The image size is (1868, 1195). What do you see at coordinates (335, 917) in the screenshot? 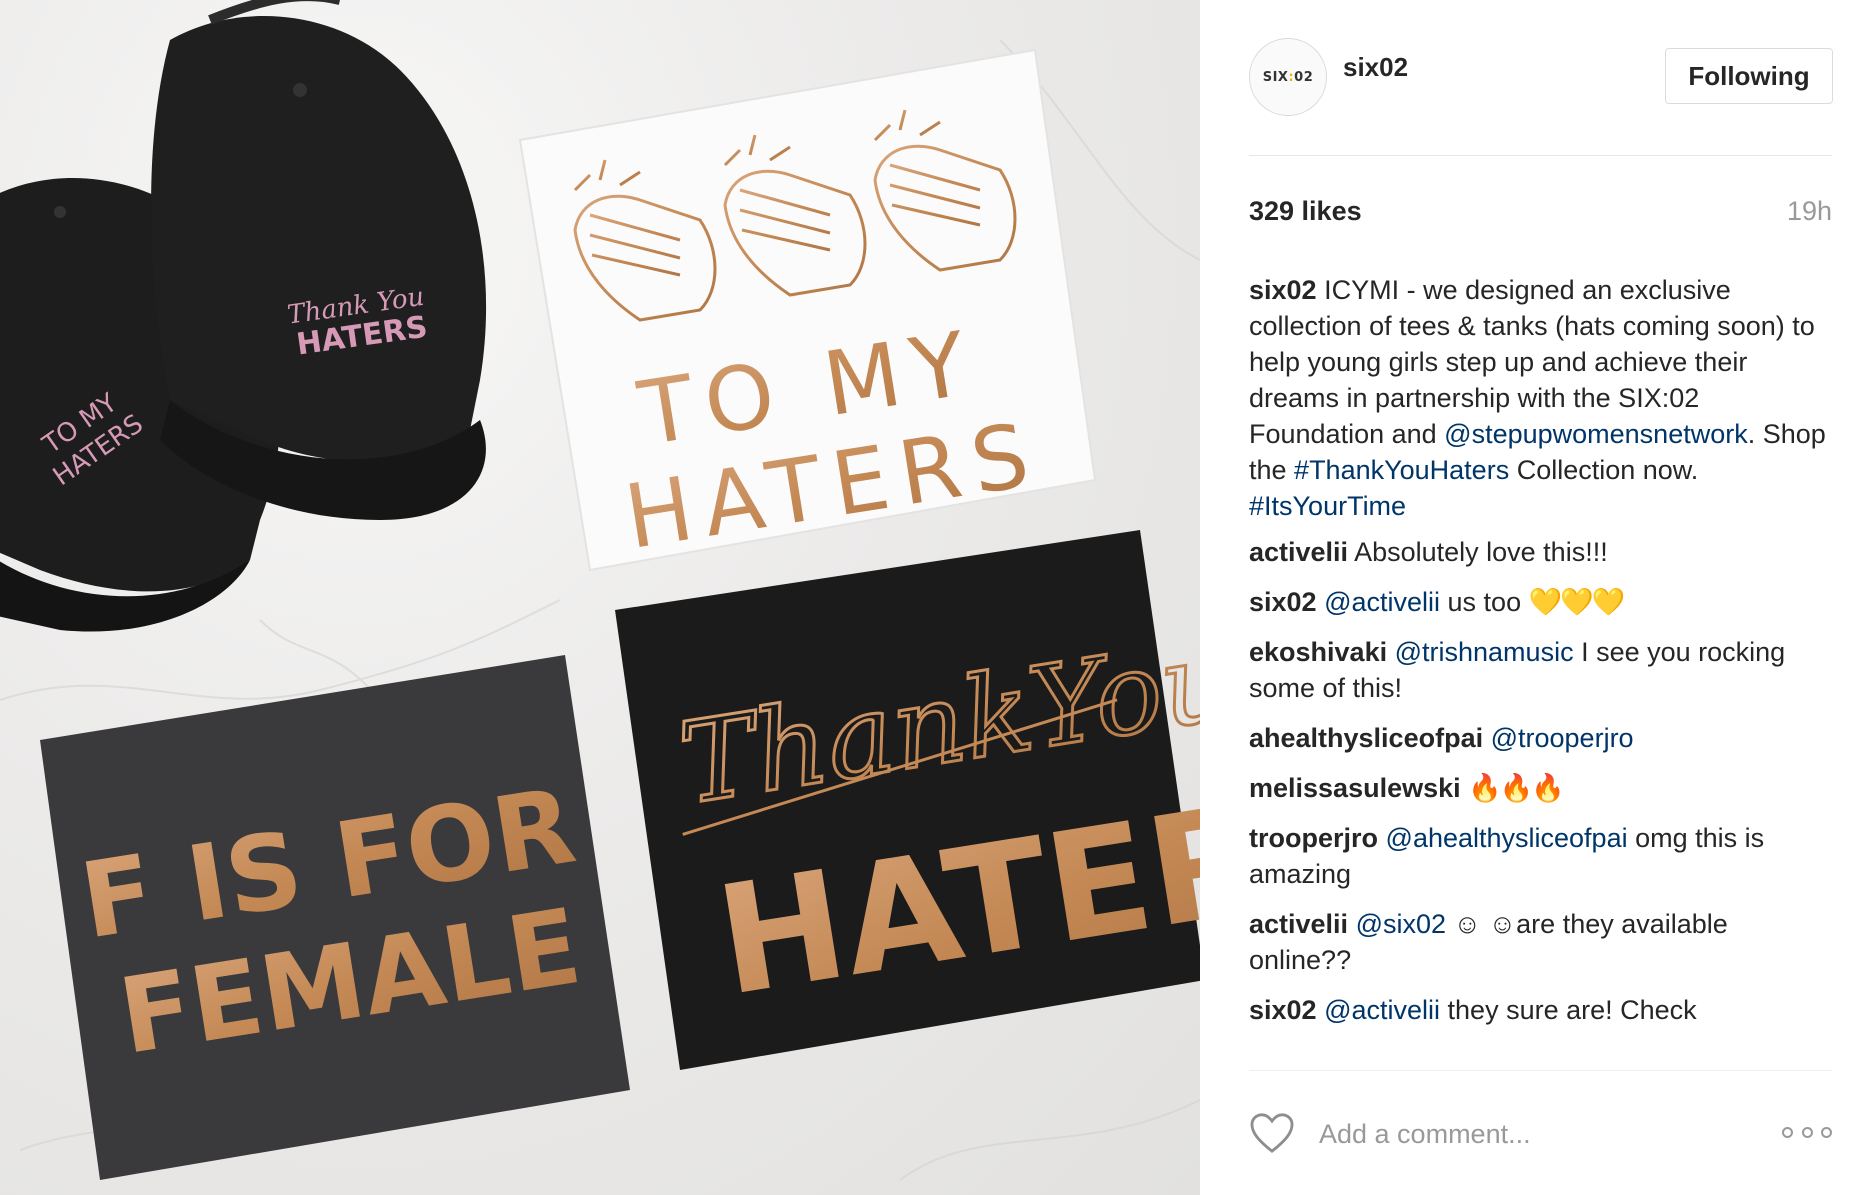
I see `grey-tee: F IS FOR FEMALE` at bounding box center [335, 917].